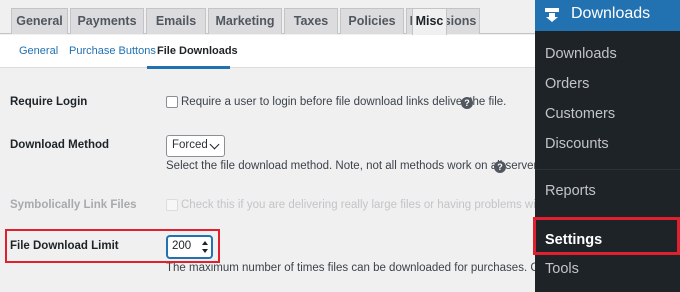 This screenshot has width=680, height=292. I want to click on sidebar-item-customers: Customers, so click(580, 114).